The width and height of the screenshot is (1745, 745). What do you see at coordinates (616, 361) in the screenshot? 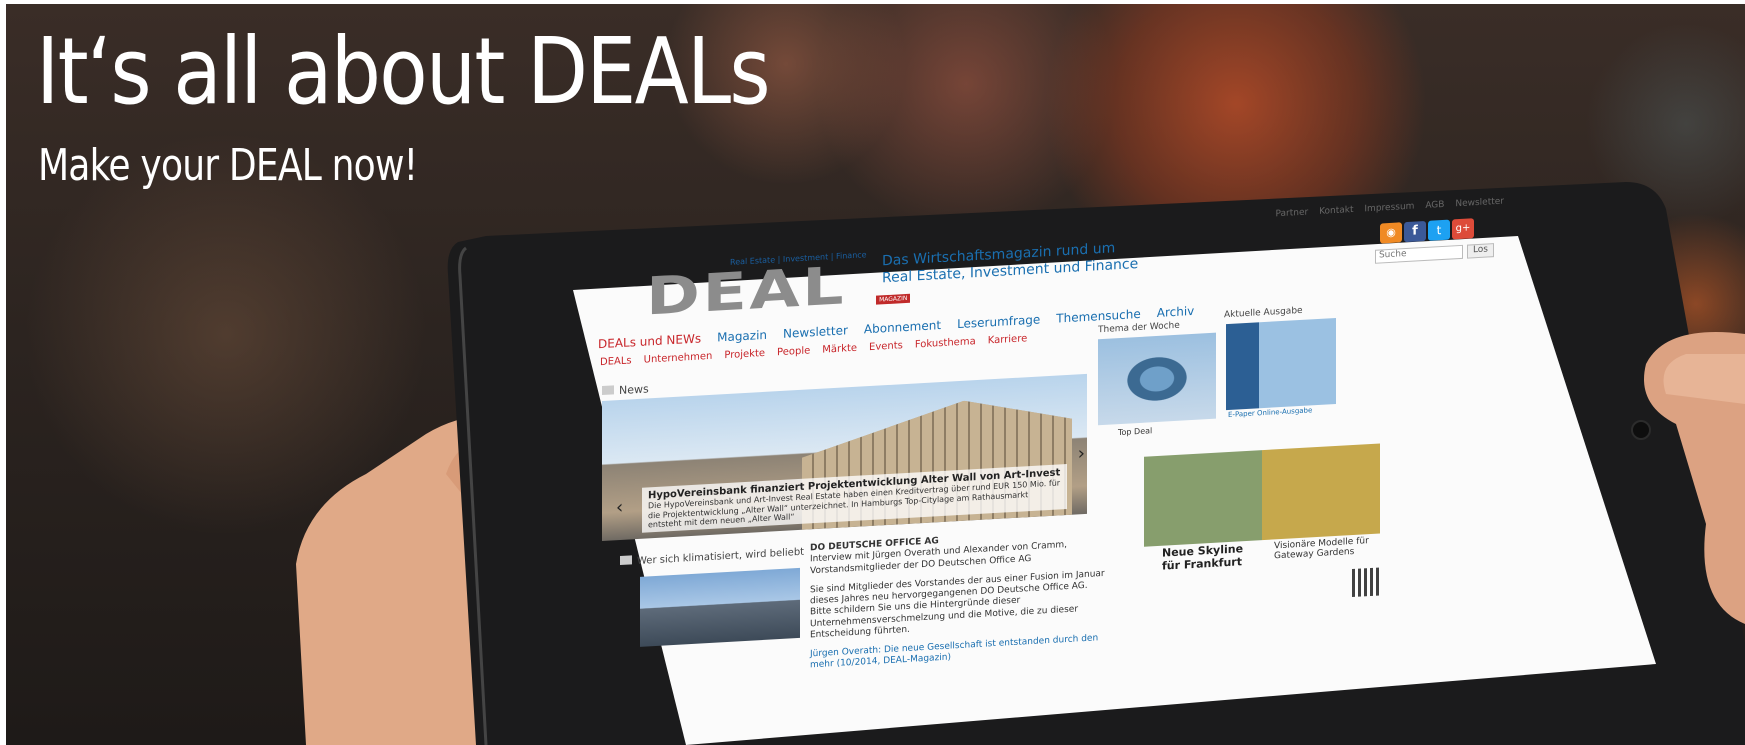
I see `subnav-deals: DEALs` at bounding box center [616, 361].